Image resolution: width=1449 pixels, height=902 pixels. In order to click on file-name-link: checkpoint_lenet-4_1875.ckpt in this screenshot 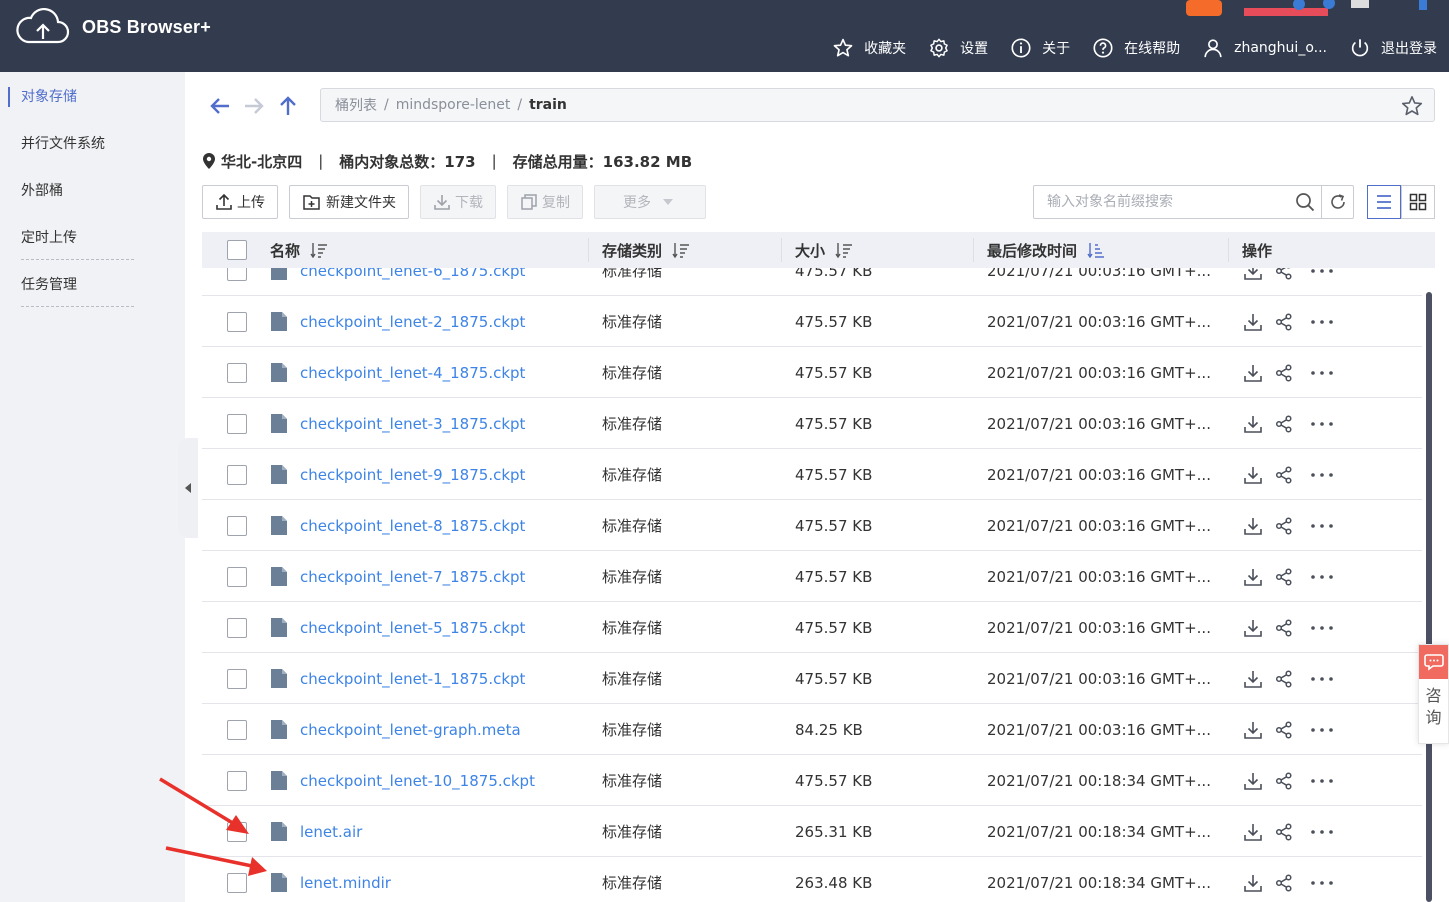, I will do `click(412, 373)`.